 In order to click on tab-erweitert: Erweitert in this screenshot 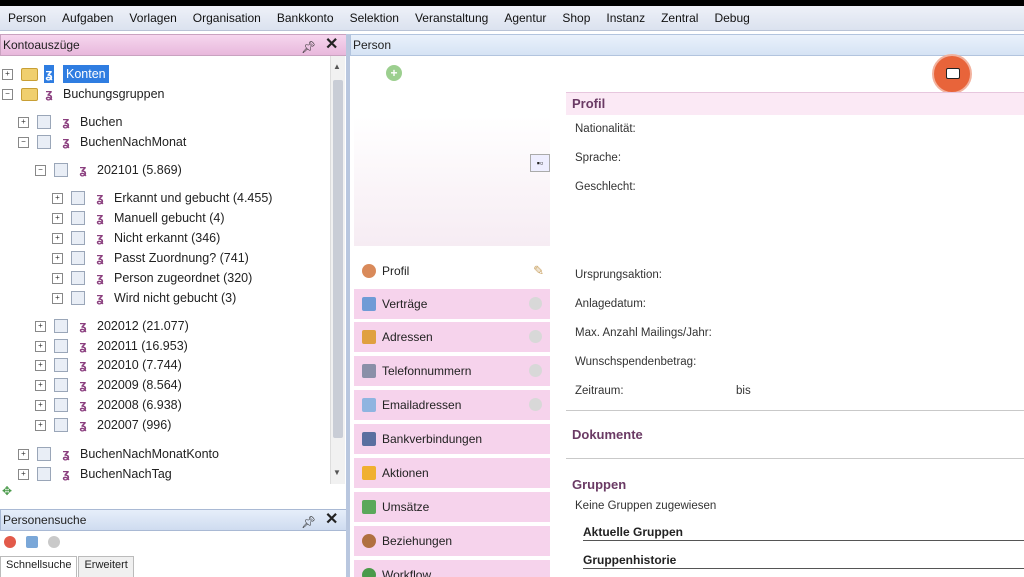, I will do `click(106, 566)`.